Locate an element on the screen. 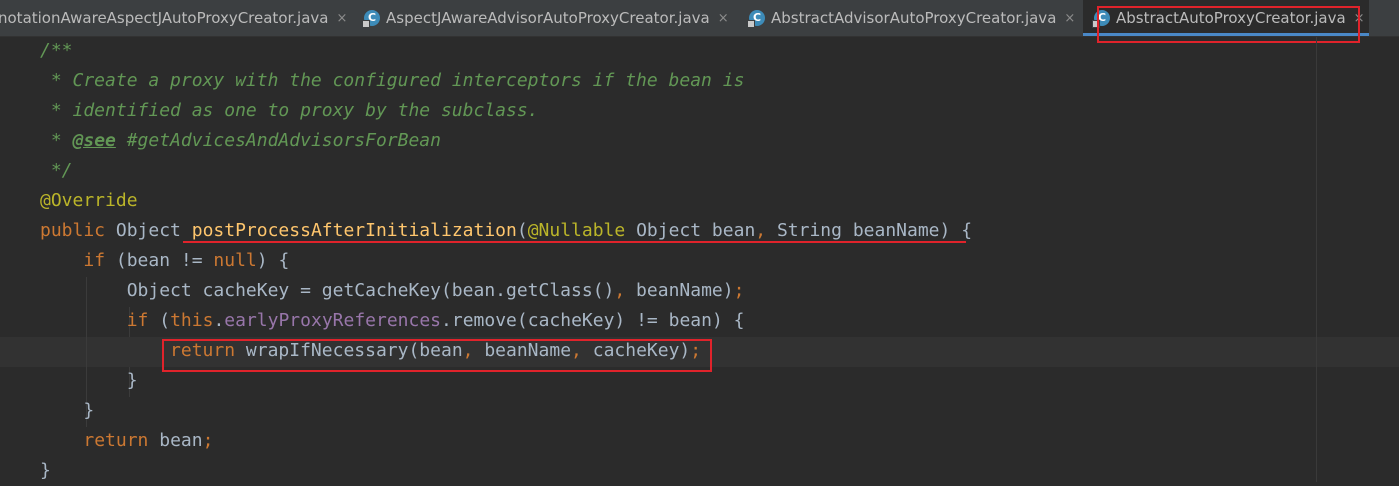 The image size is (1399, 486). code-line: return bean; is located at coordinates (506, 441).